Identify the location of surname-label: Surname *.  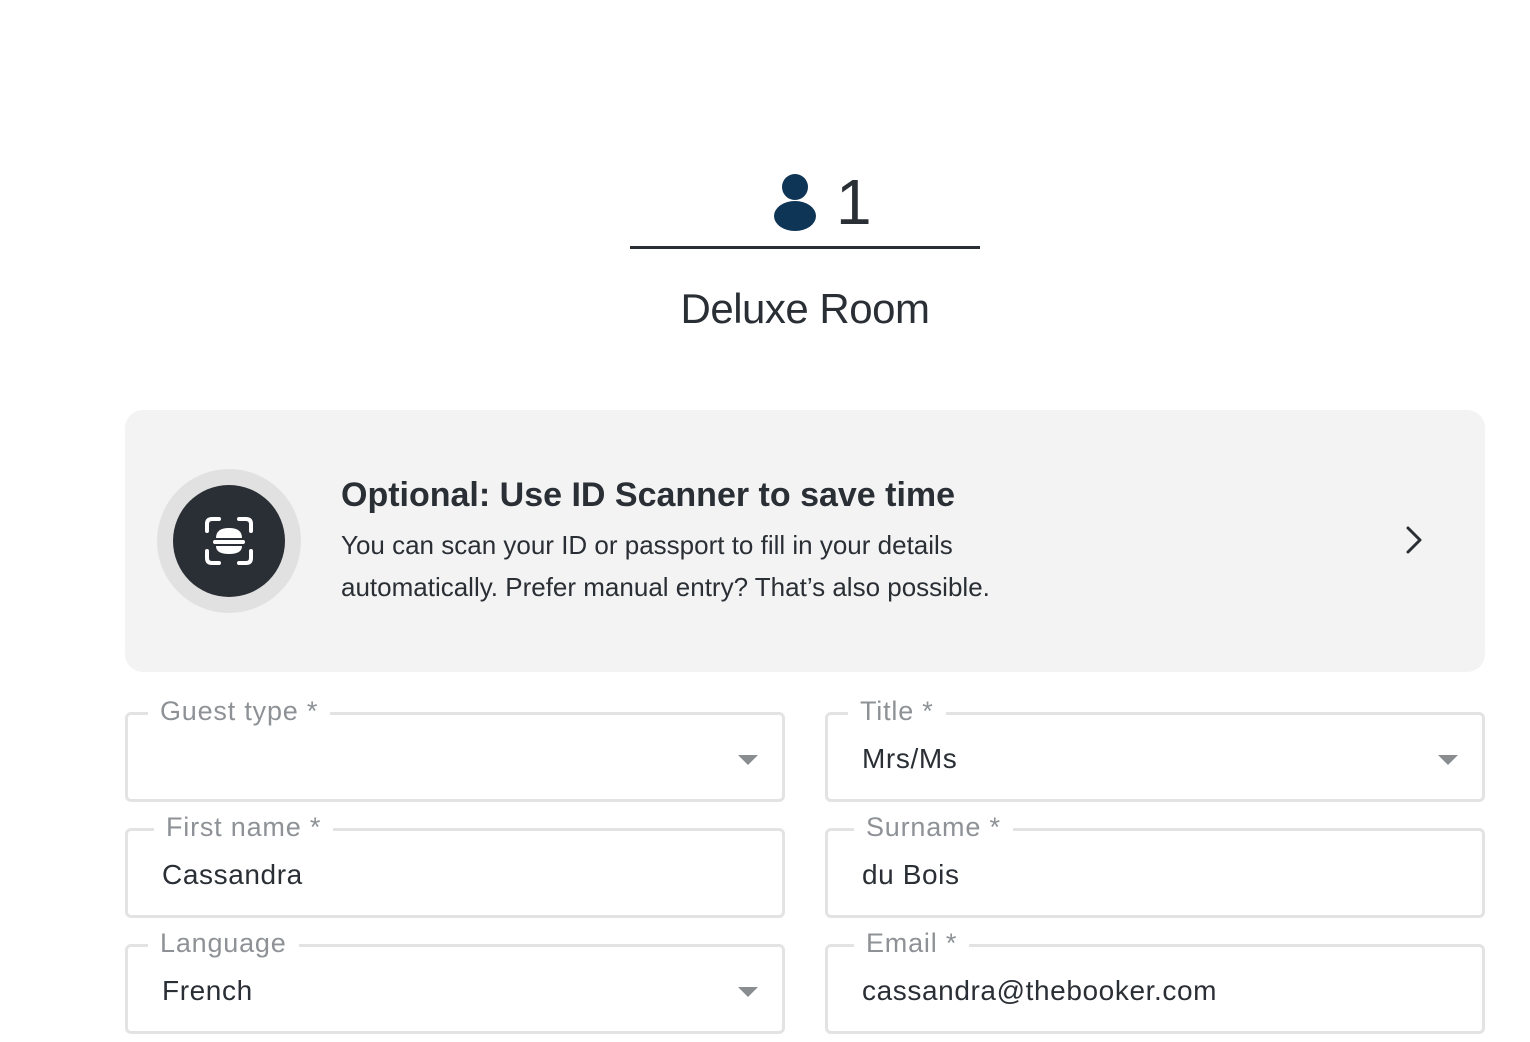
(933, 827).